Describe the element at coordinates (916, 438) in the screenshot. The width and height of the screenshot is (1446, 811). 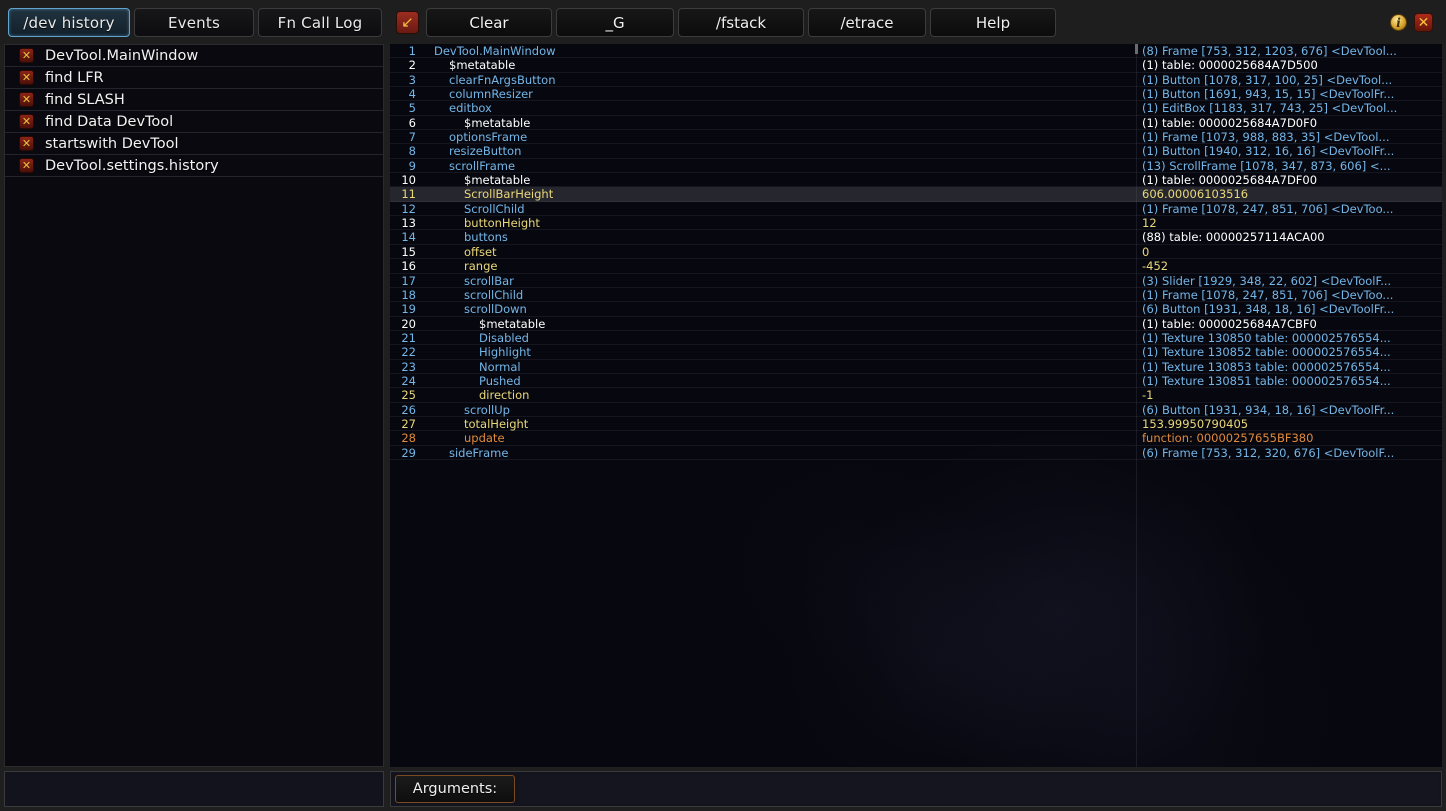
I see `tree-row: 28 update function: 00000257655BF380` at that location.